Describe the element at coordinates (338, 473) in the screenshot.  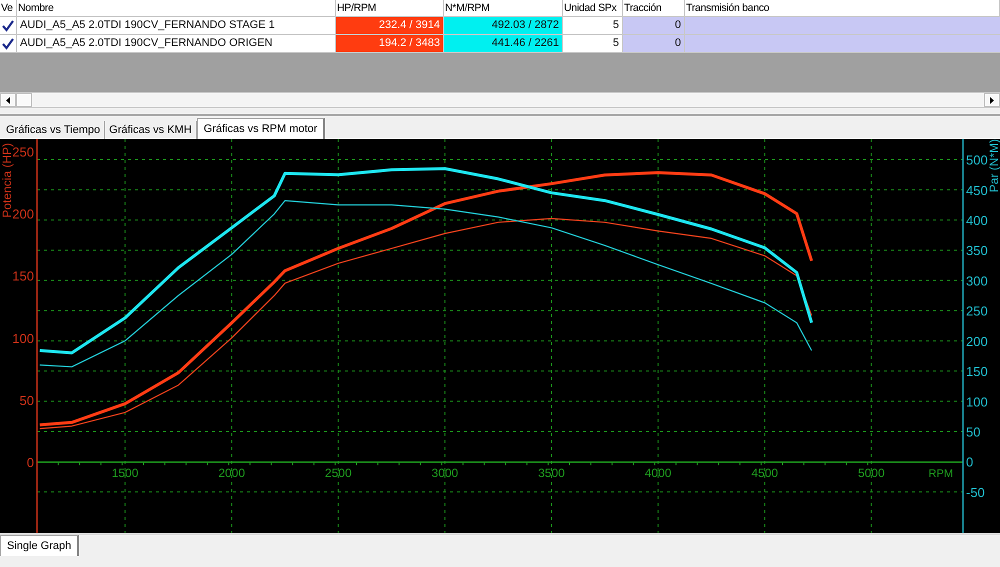
I see `tick-label: 2500` at that location.